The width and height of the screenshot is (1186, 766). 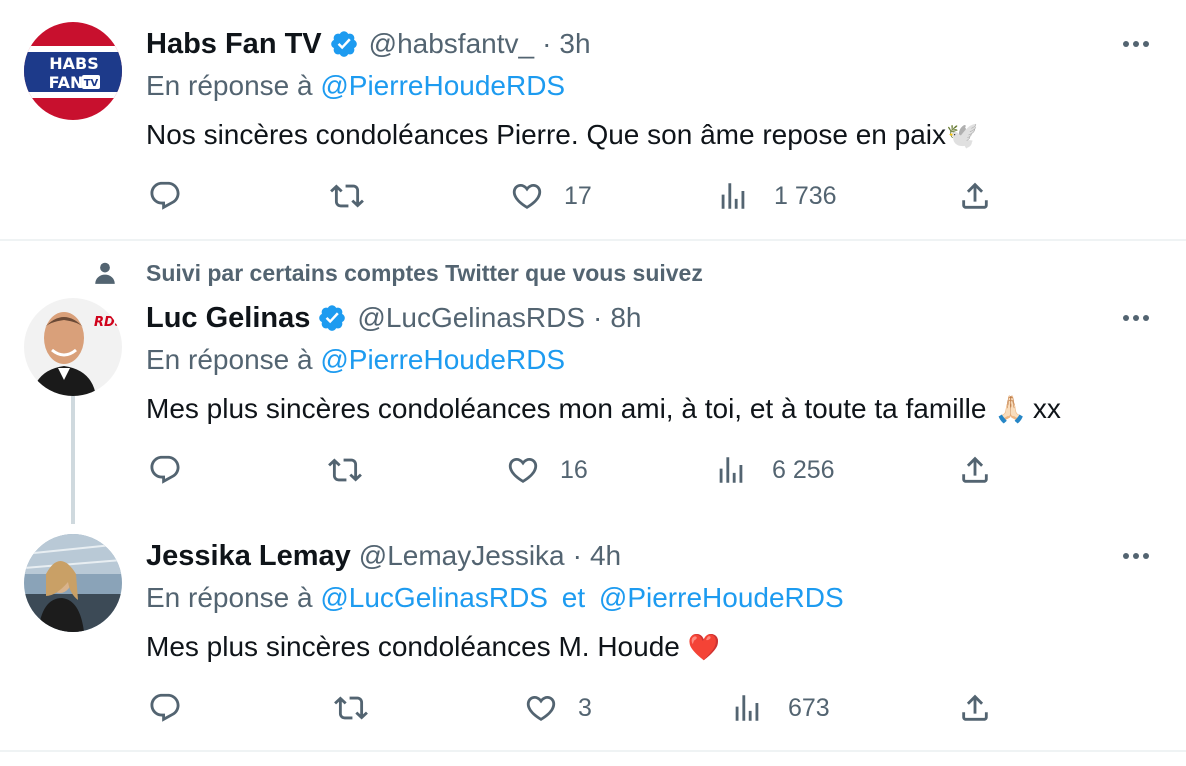 What do you see at coordinates (574, 44) in the screenshot?
I see `timestamp: 3h` at bounding box center [574, 44].